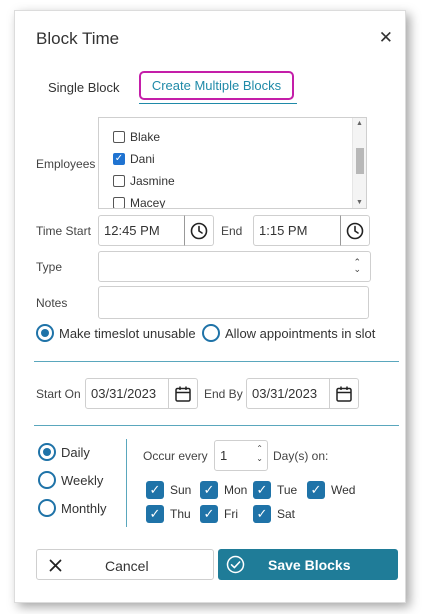 Image resolution: width=435 pixels, height=614 pixels. What do you see at coordinates (82, 480) in the screenshot?
I see `radio-label: Weekly` at bounding box center [82, 480].